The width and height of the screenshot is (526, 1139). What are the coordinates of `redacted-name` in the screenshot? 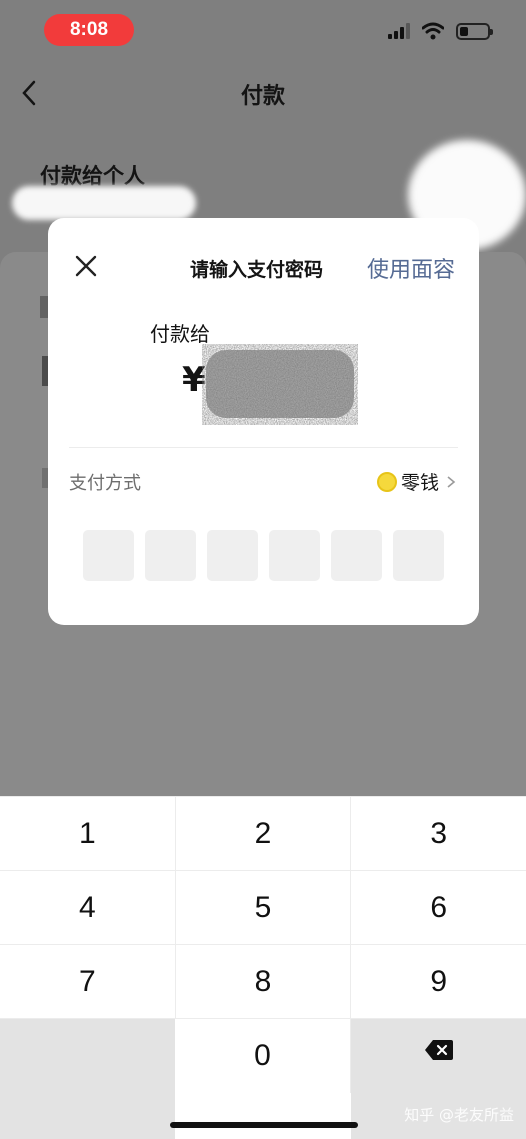 It's located at (104, 203).